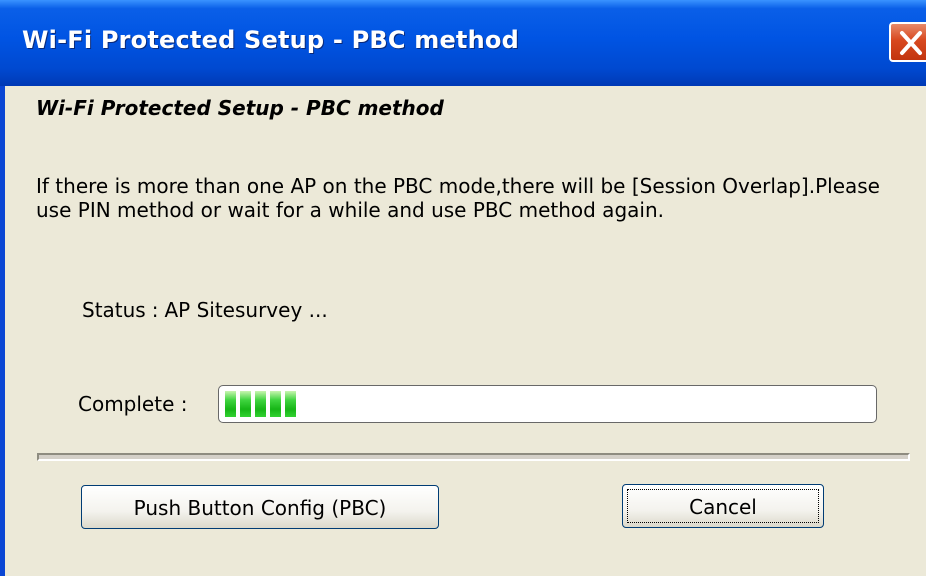 The width and height of the screenshot is (926, 576). I want to click on close-icon, so click(911, 43).